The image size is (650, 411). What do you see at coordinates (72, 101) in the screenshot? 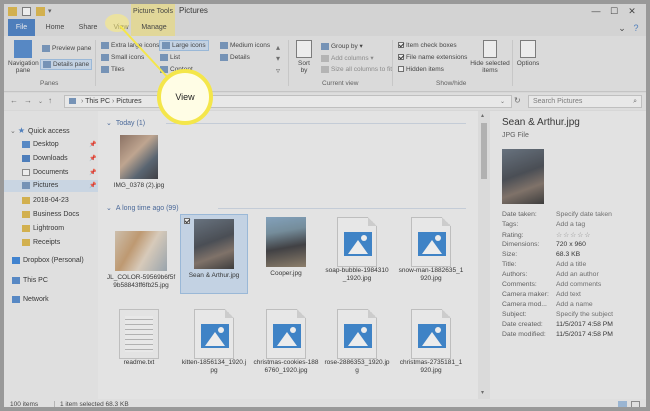
I see `pictures-folder-icon` at bounding box center [72, 101].